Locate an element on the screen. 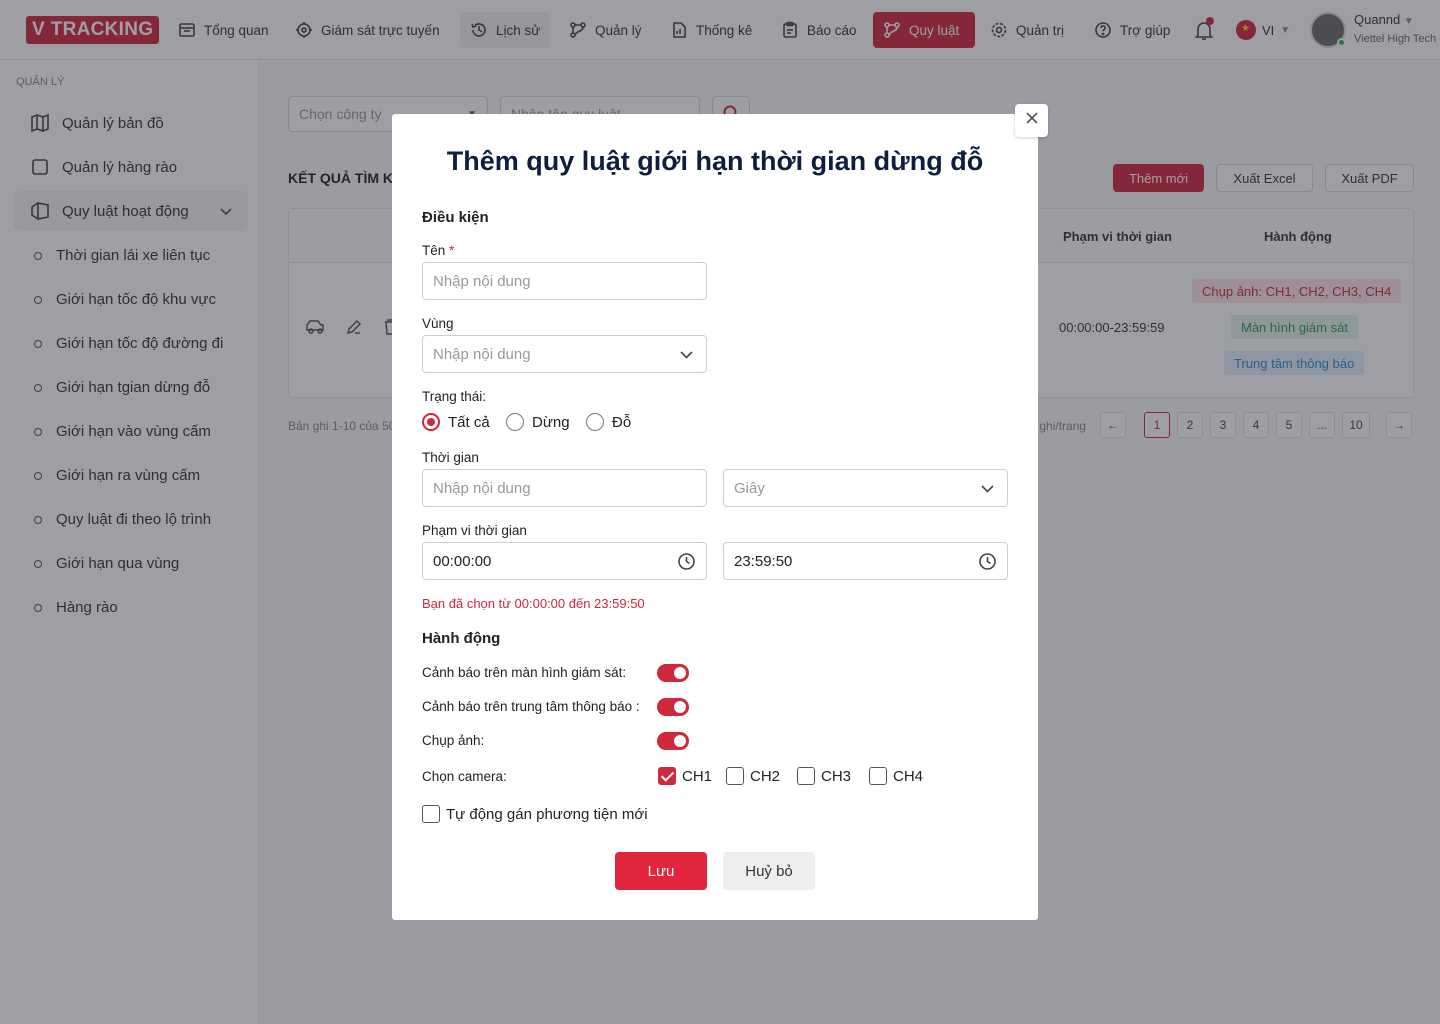 The image size is (1440, 1024). camera-checkbox-ch2: CH2 is located at coordinates (753, 776).